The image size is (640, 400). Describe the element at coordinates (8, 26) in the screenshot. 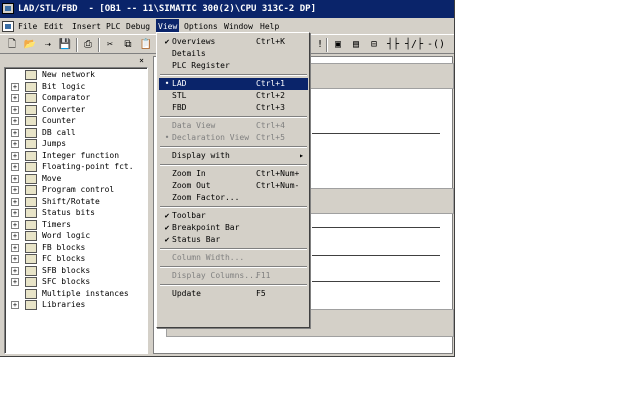

I see `system-menu-icon` at that location.